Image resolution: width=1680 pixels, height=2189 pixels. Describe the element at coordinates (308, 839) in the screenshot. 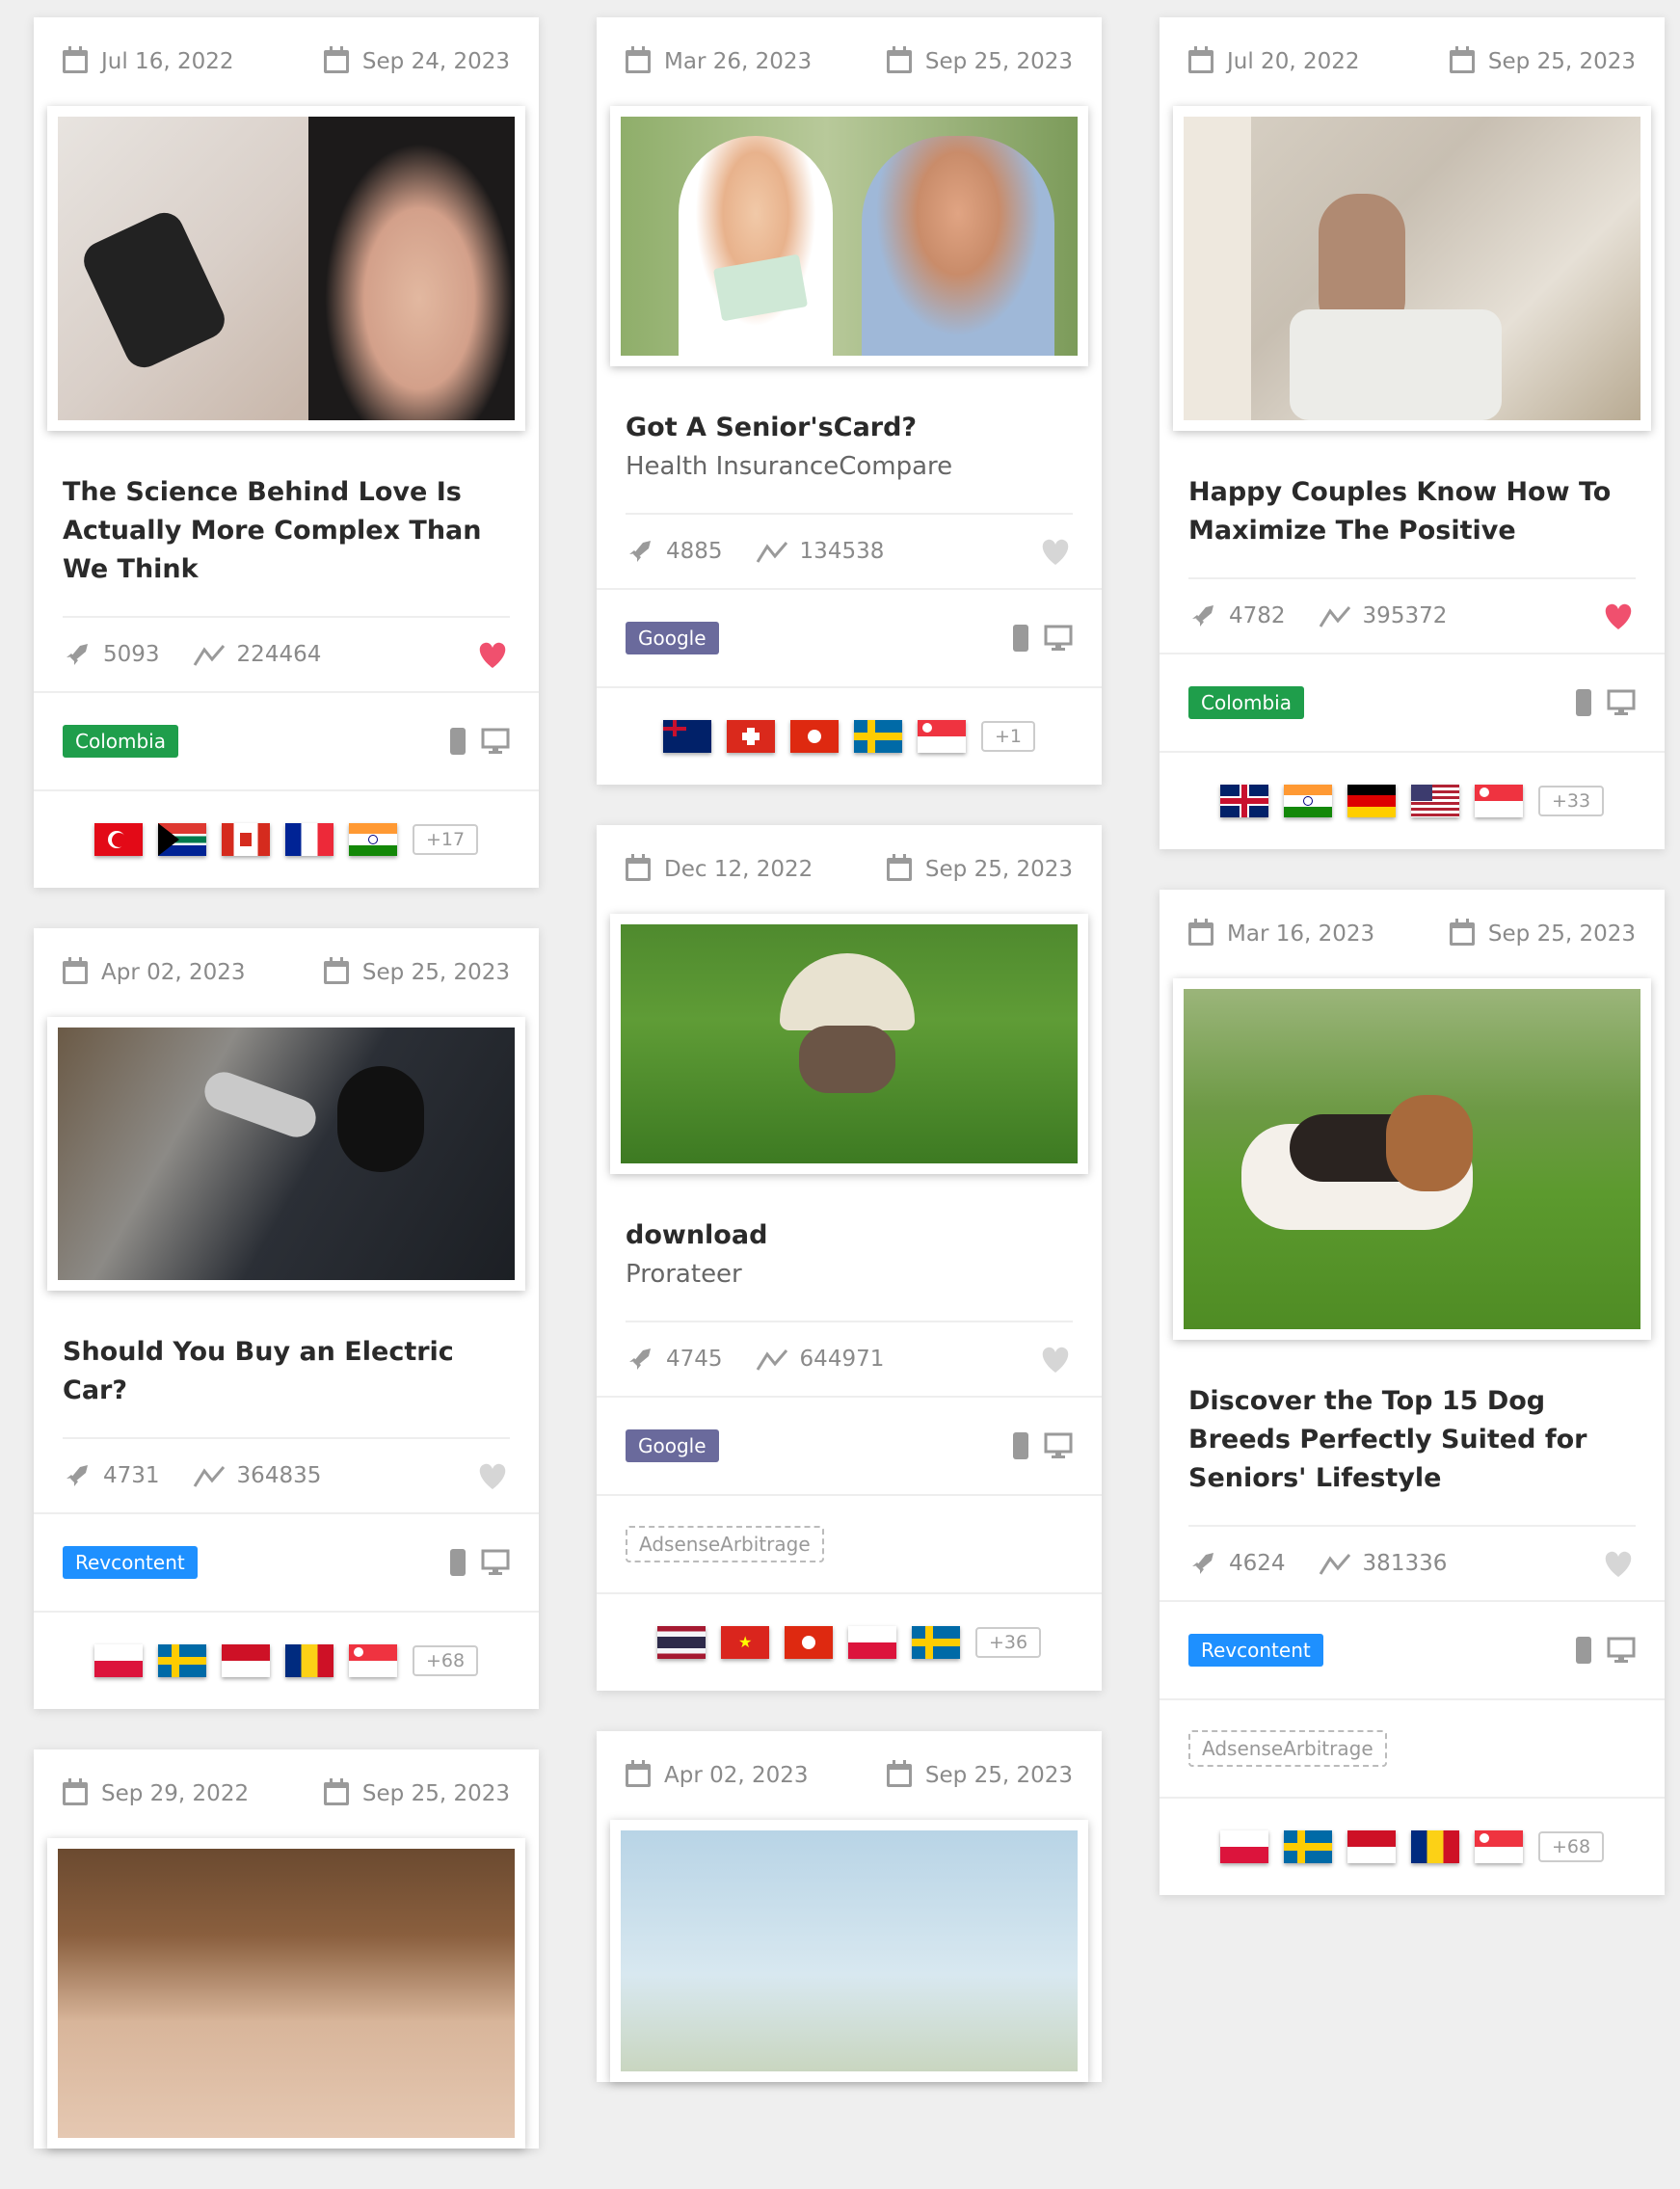

I see `france-flag` at that location.